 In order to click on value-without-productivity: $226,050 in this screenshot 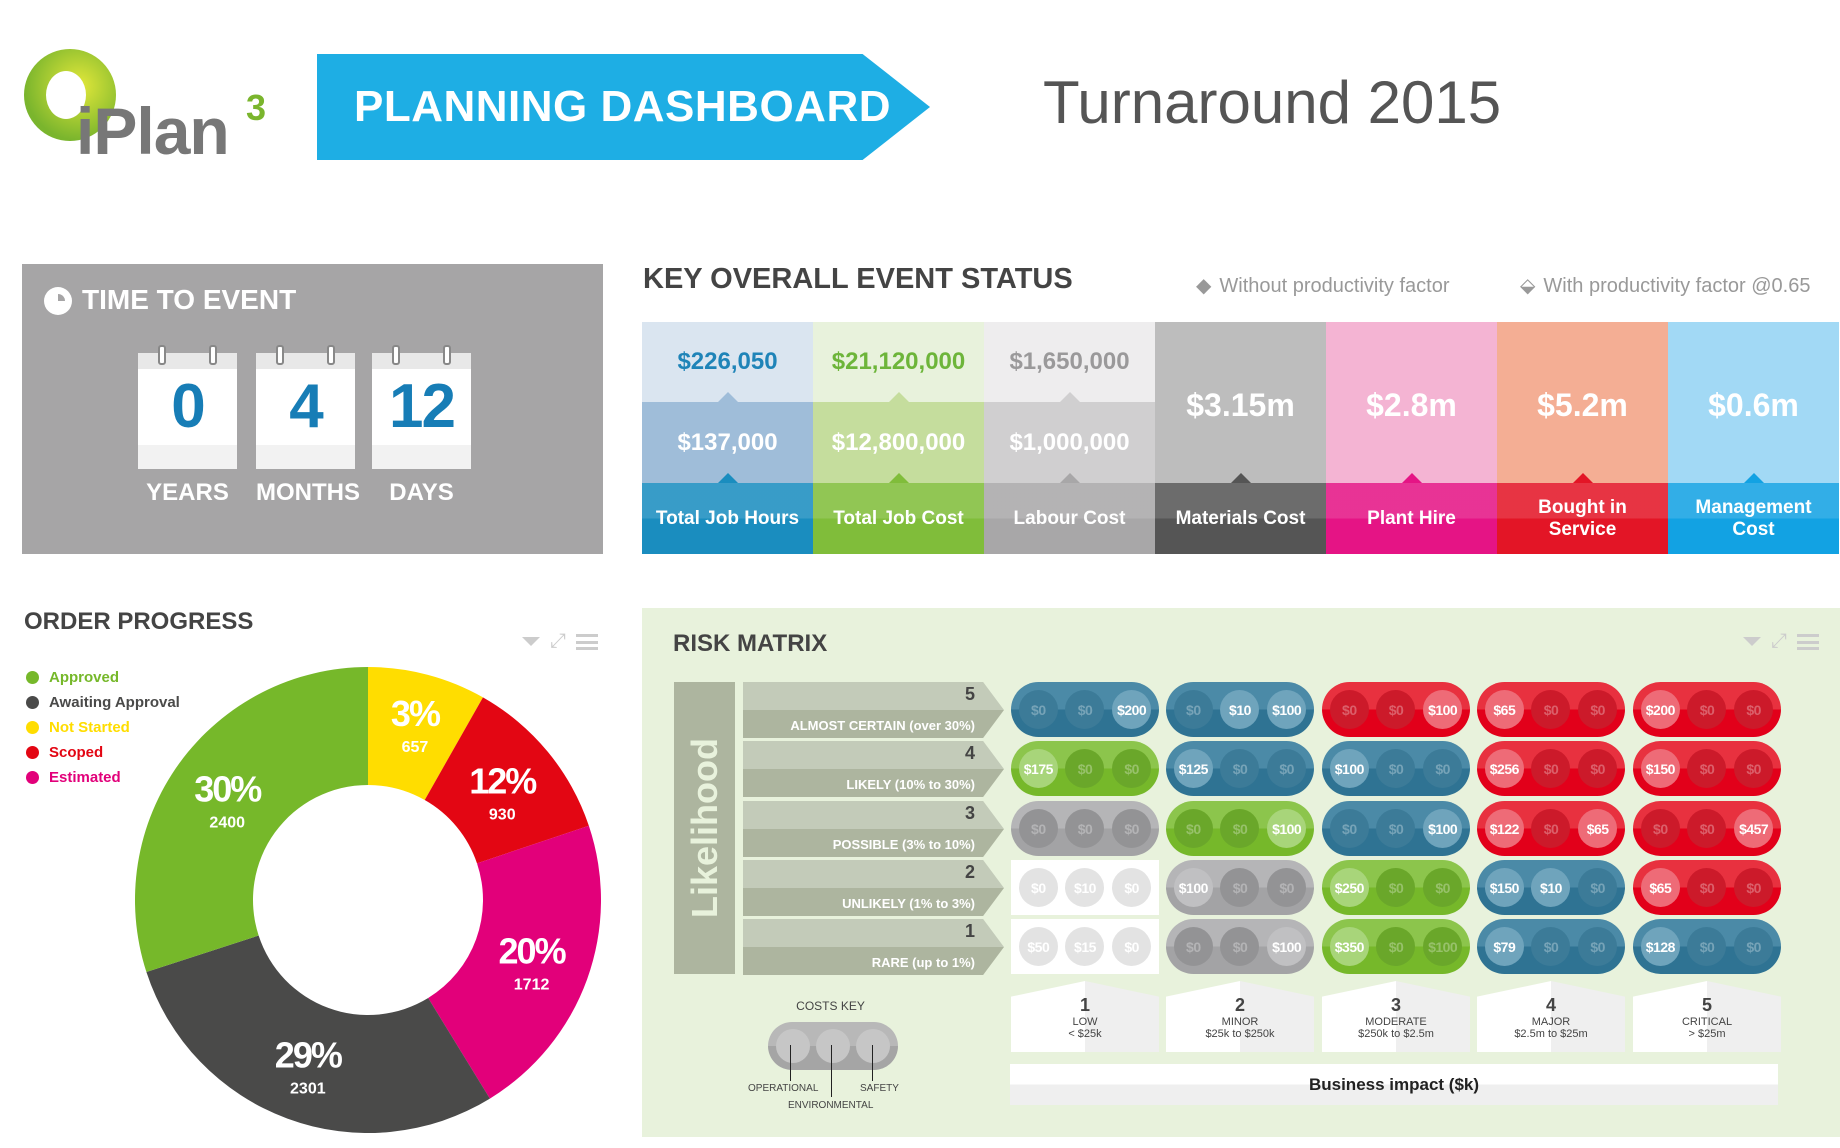, I will do `click(727, 362)`.